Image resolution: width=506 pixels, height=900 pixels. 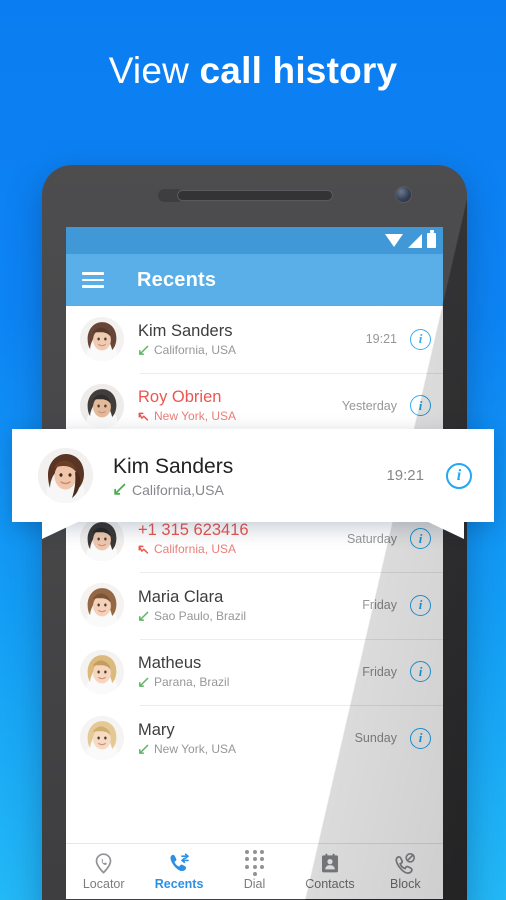 I want to click on nav-item-locator: Locator, so click(x=103, y=871).